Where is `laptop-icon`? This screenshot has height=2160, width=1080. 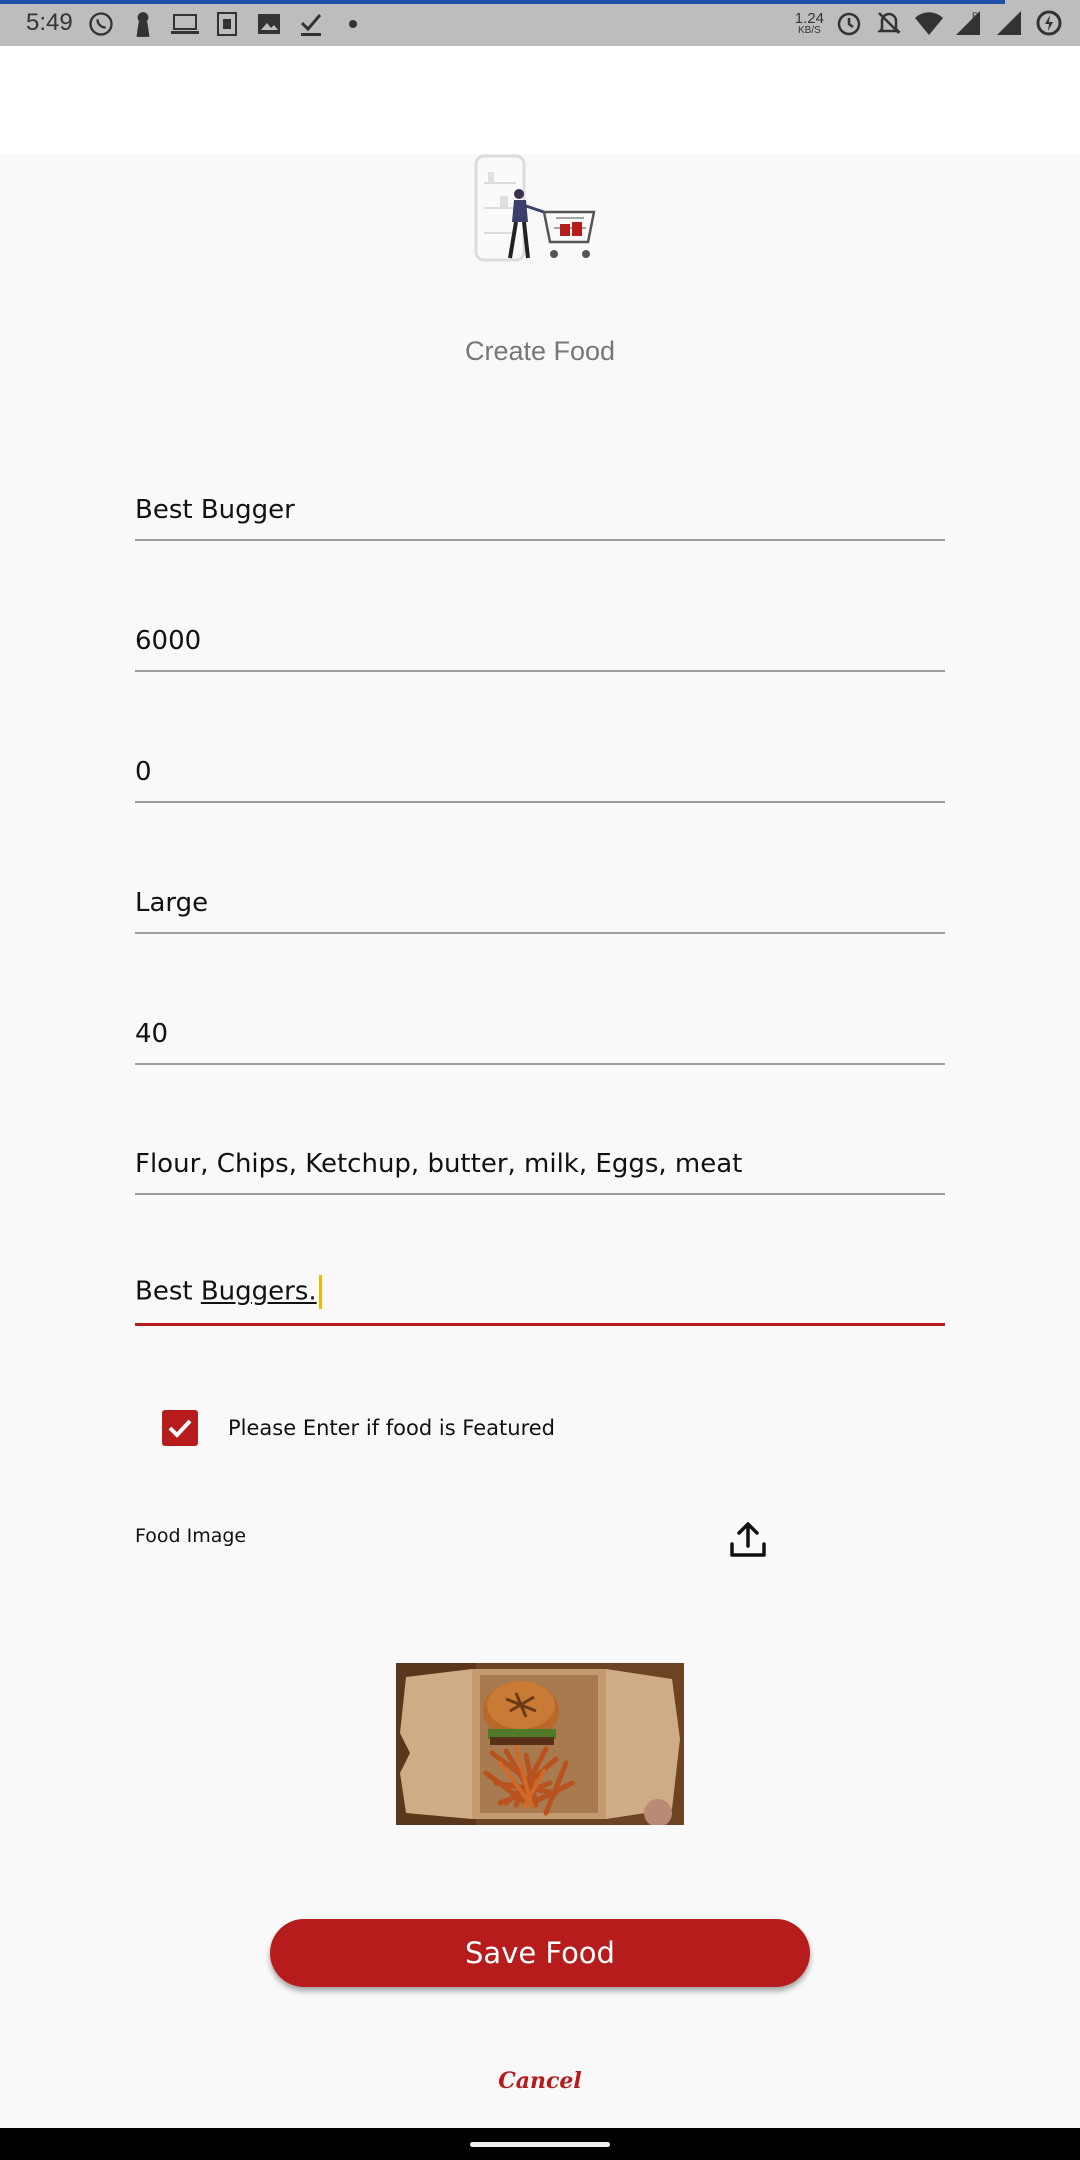
laptop-icon is located at coordinates (185, 24).